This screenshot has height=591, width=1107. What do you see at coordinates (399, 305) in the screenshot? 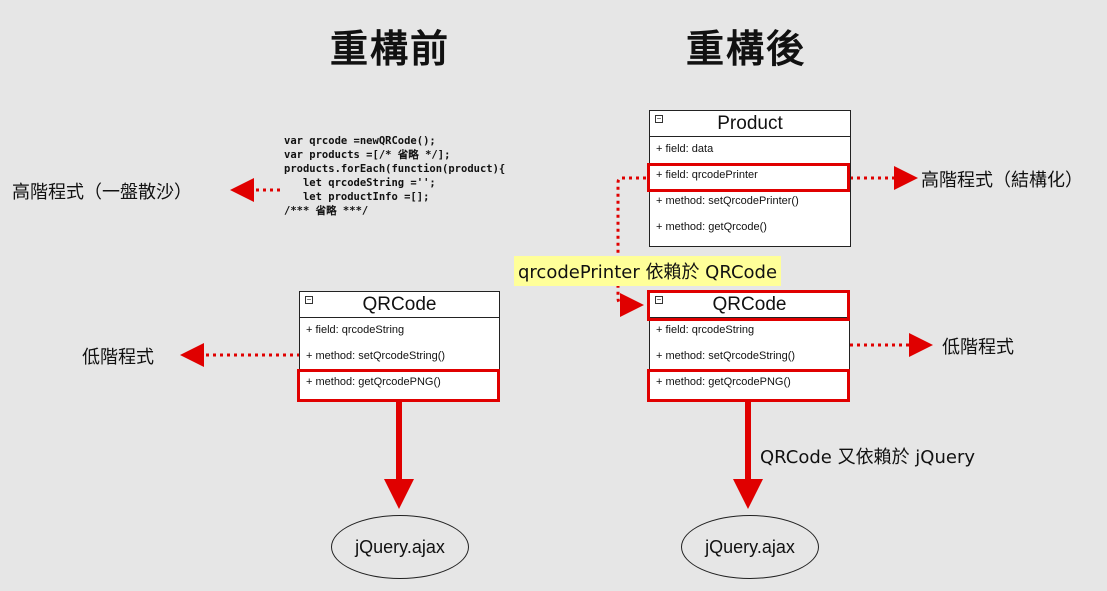
I see `class-name: QRCode` at bounding box center [399, 305].